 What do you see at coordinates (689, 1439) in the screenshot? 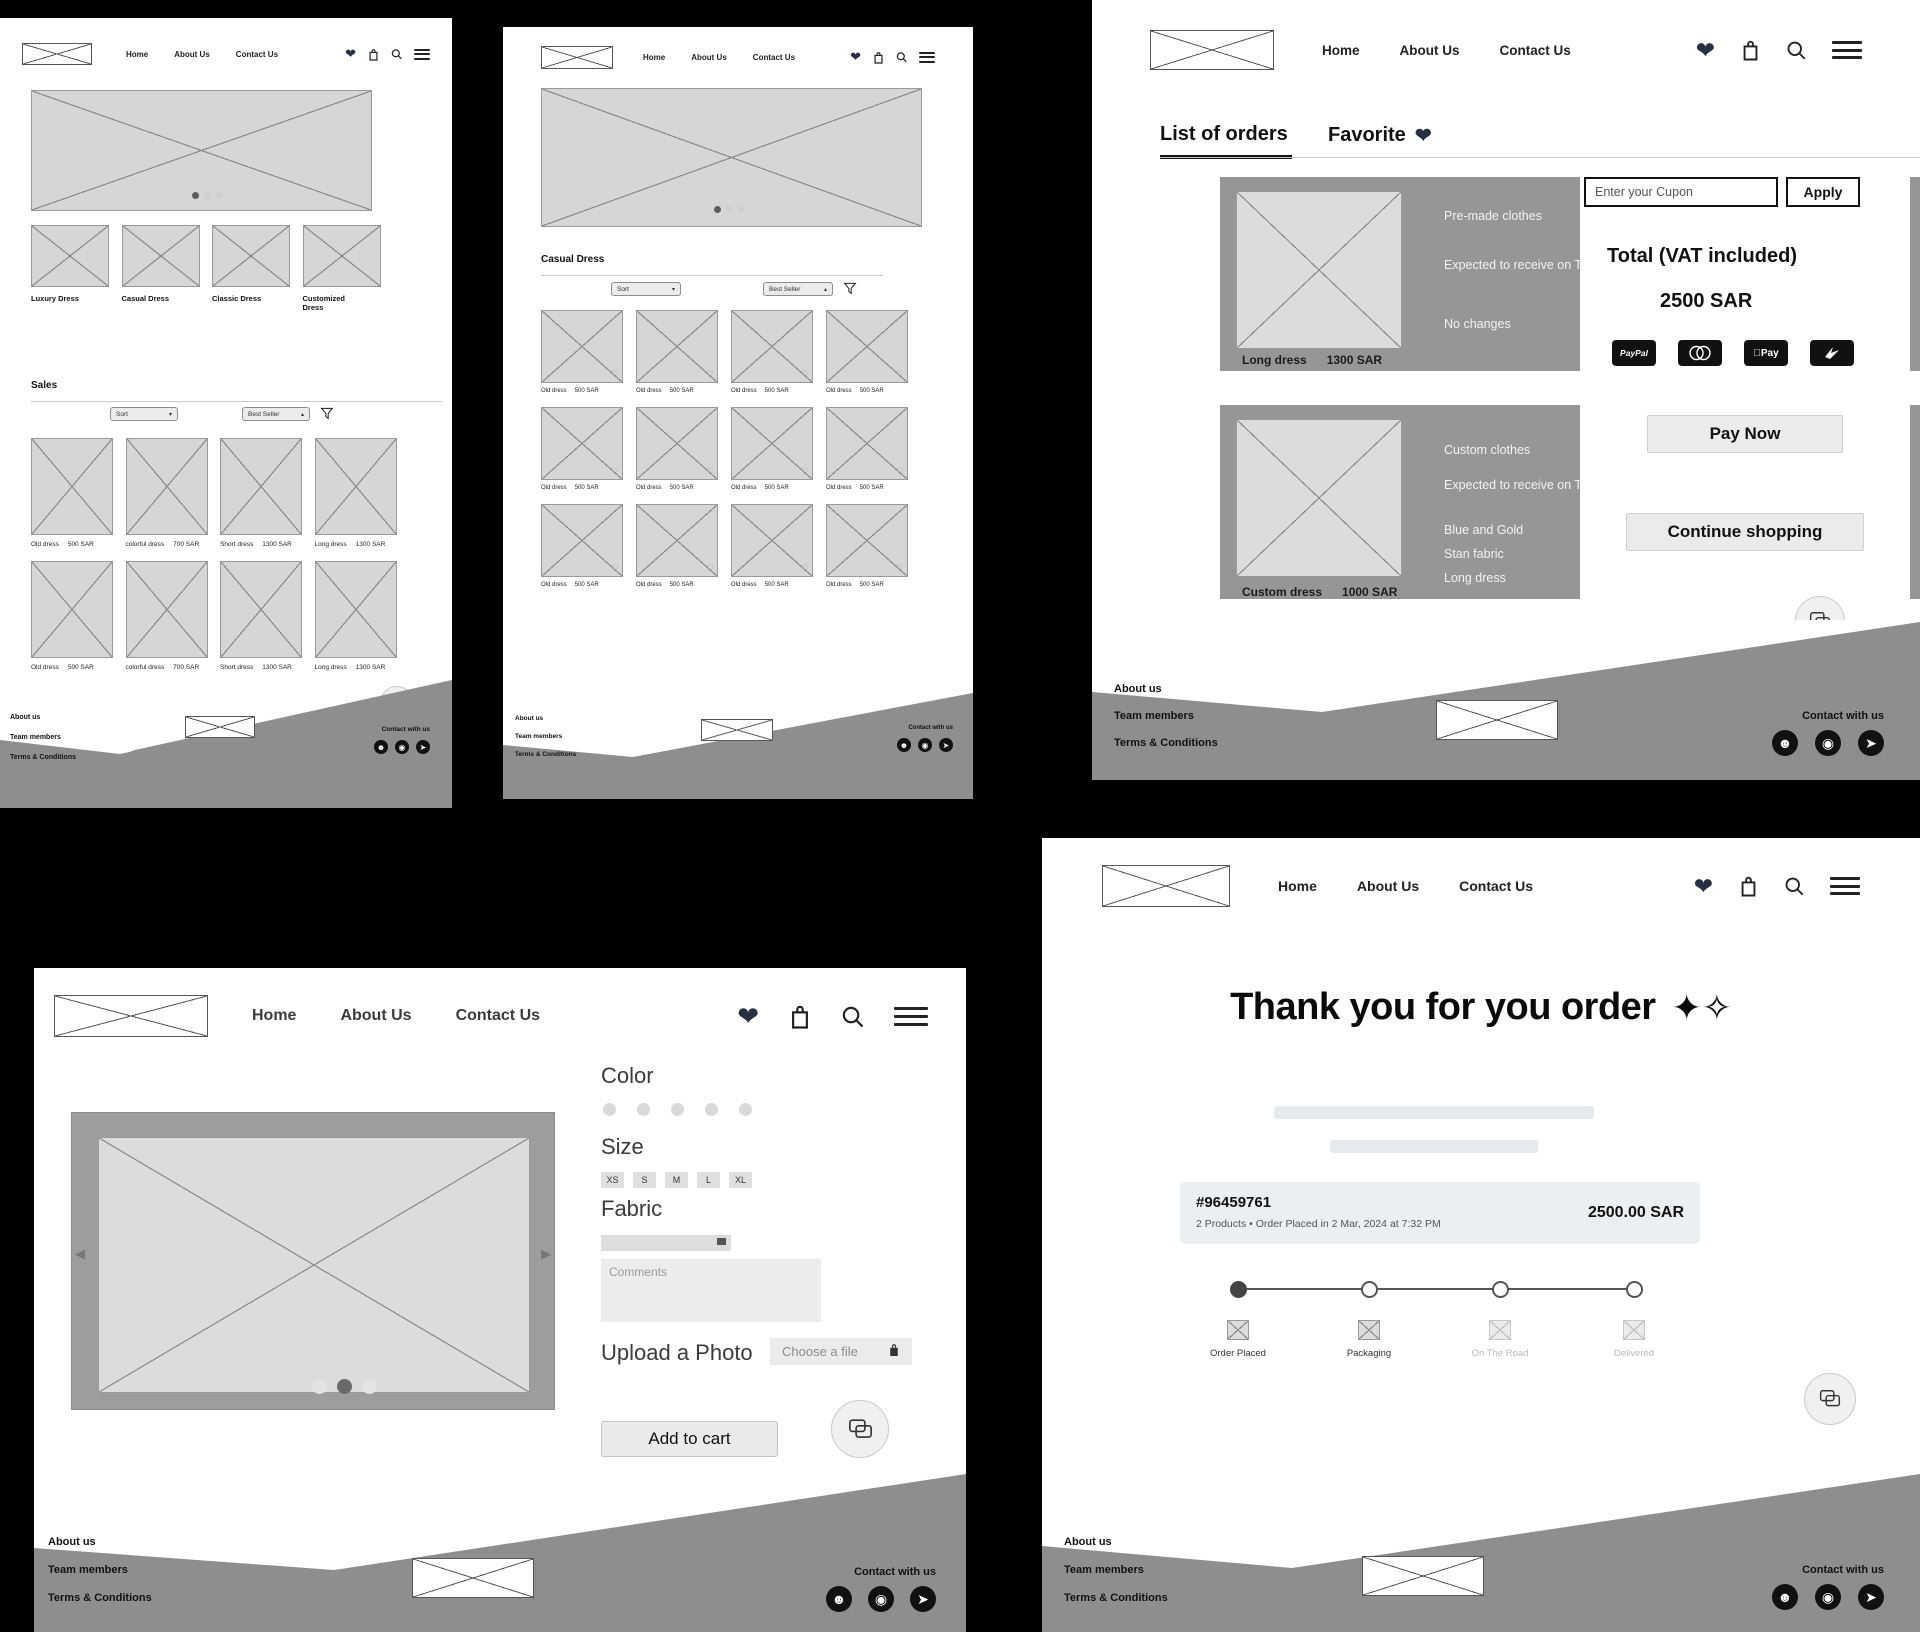
I see `add-to-cart-button: Add to cart` at bounding box center [689, 1439].